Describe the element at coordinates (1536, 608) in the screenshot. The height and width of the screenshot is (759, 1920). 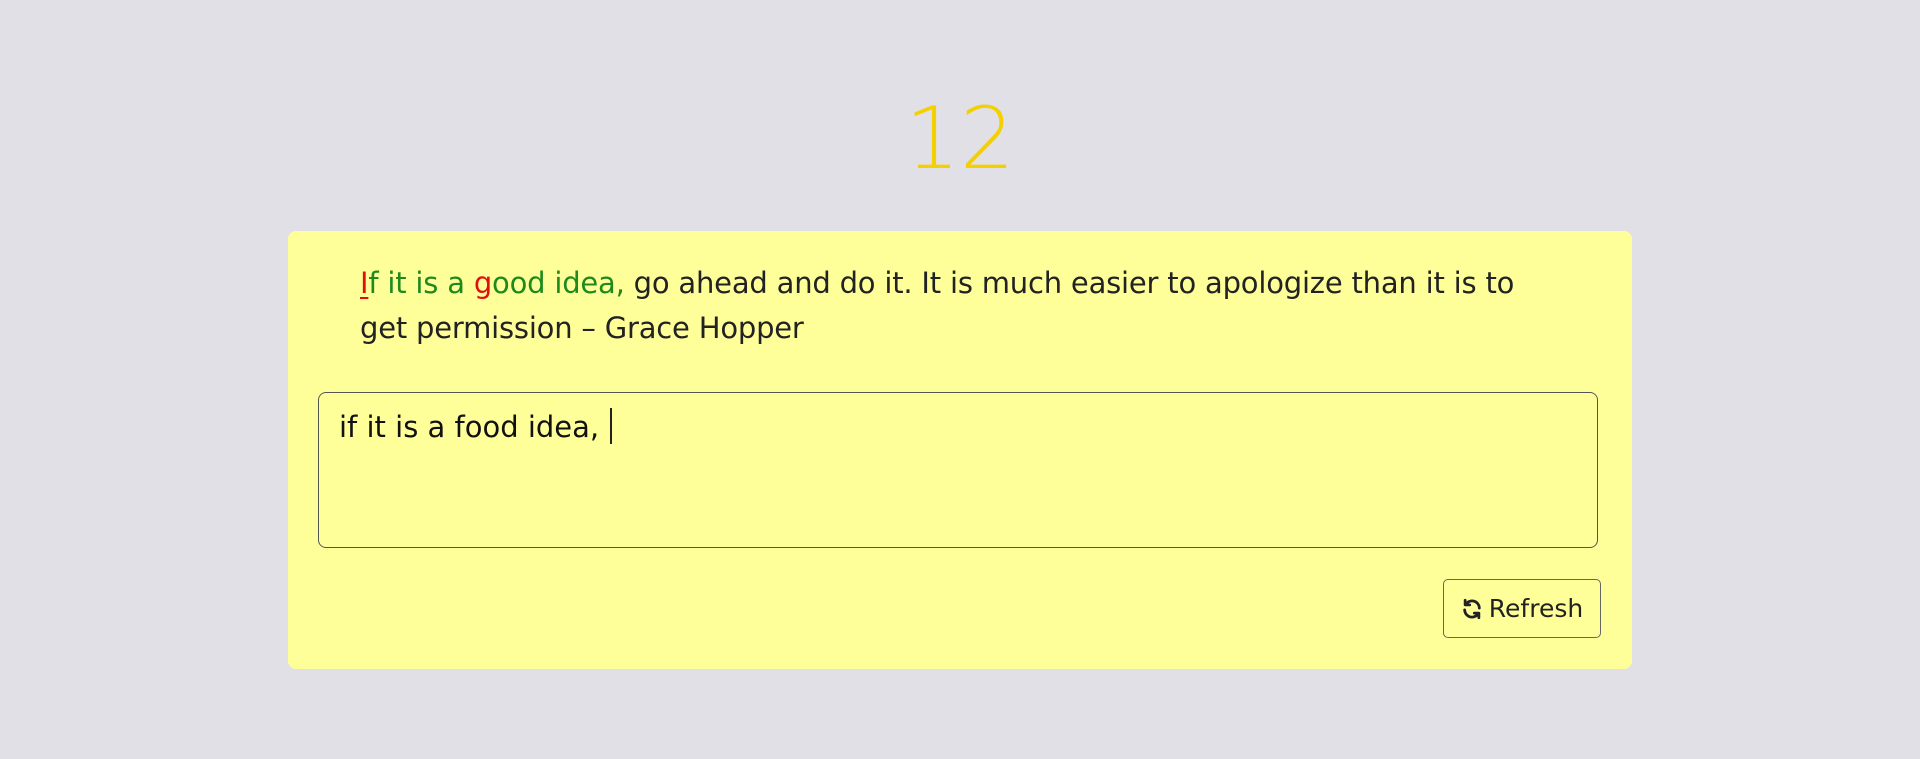
I see `refresh-label: Refresh` at that location.